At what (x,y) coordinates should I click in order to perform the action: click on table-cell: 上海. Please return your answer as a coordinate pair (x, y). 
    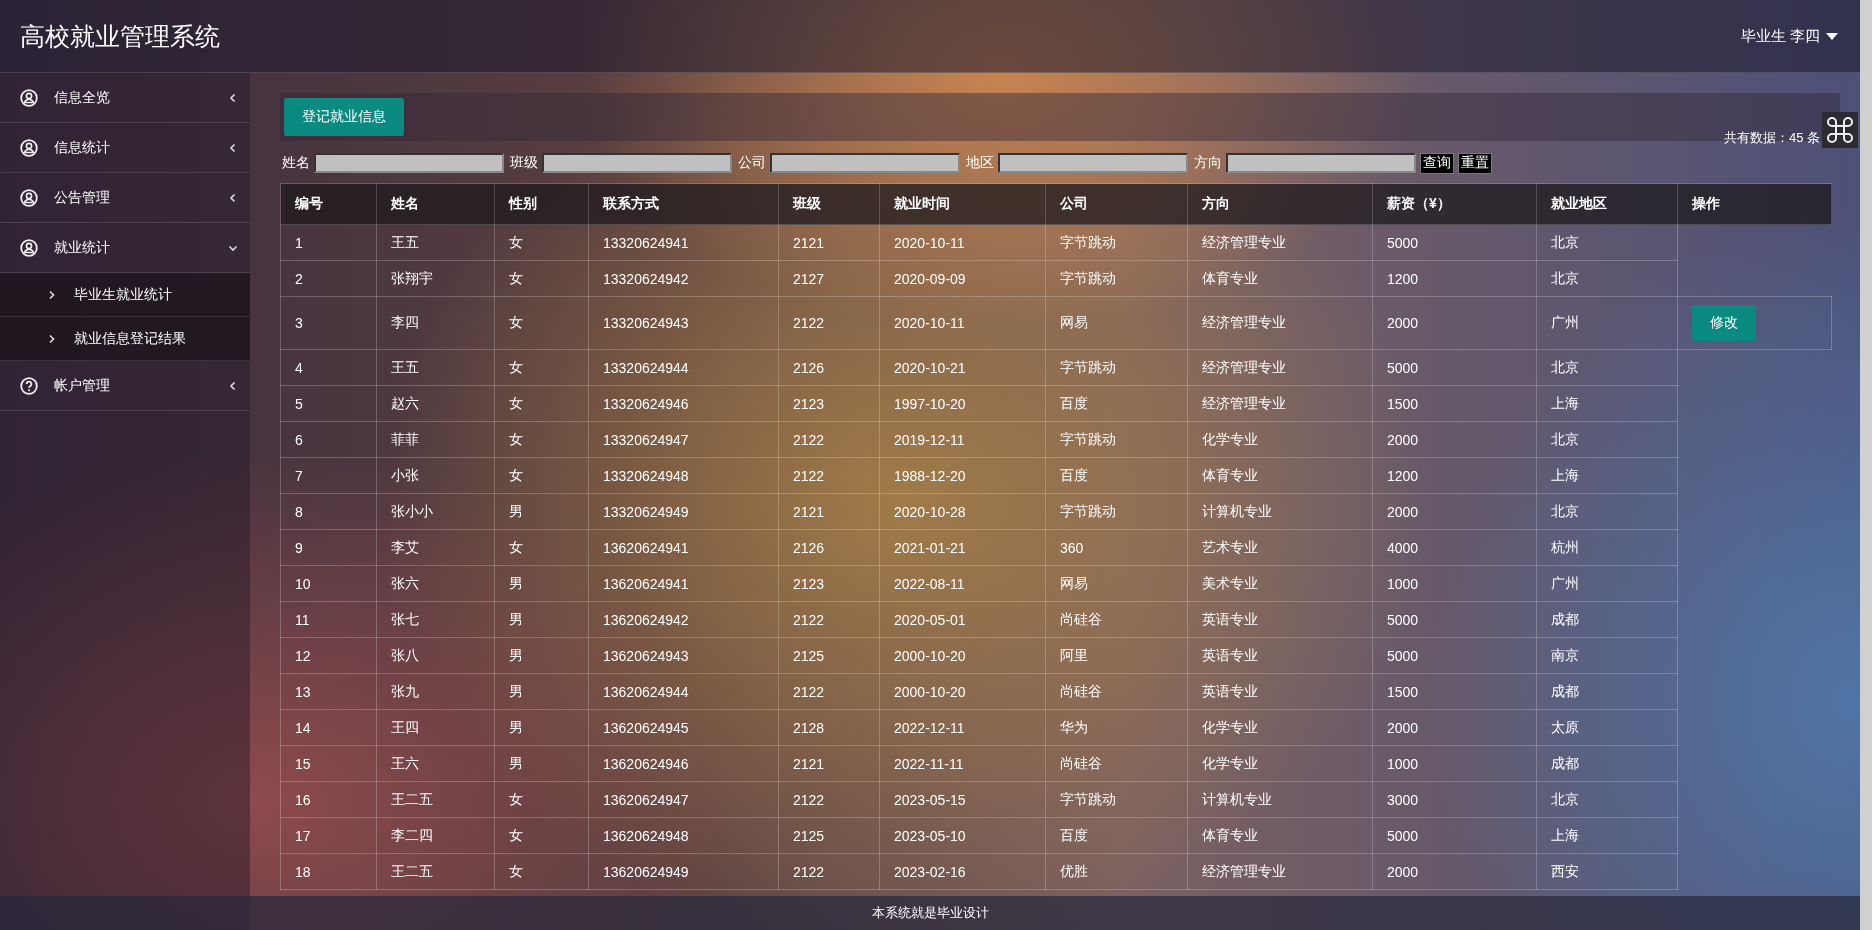
    Looking at the image, I should click on (1607, 403).